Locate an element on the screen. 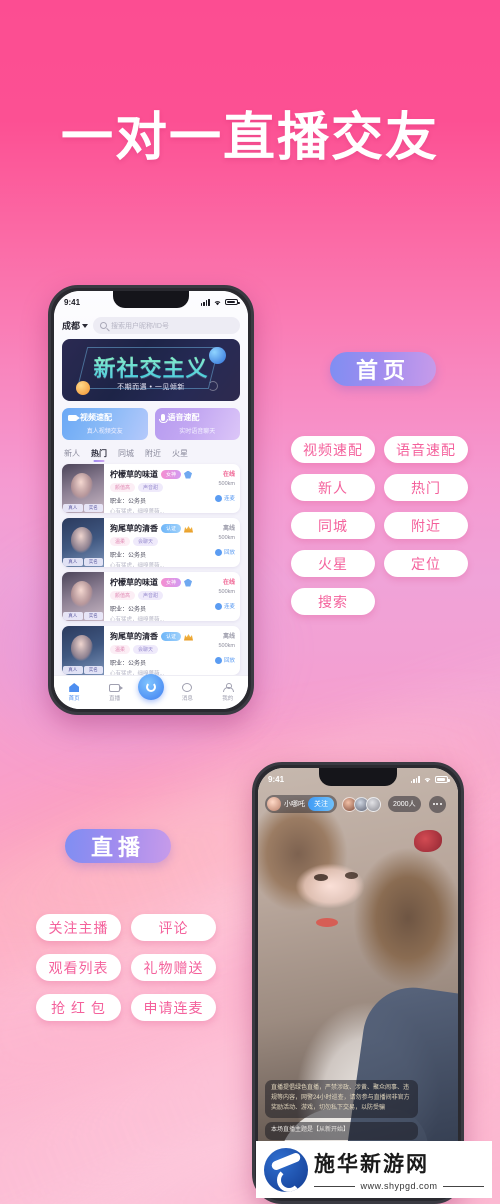  user-tag: 温柔 is located at coordinates (120, 649).